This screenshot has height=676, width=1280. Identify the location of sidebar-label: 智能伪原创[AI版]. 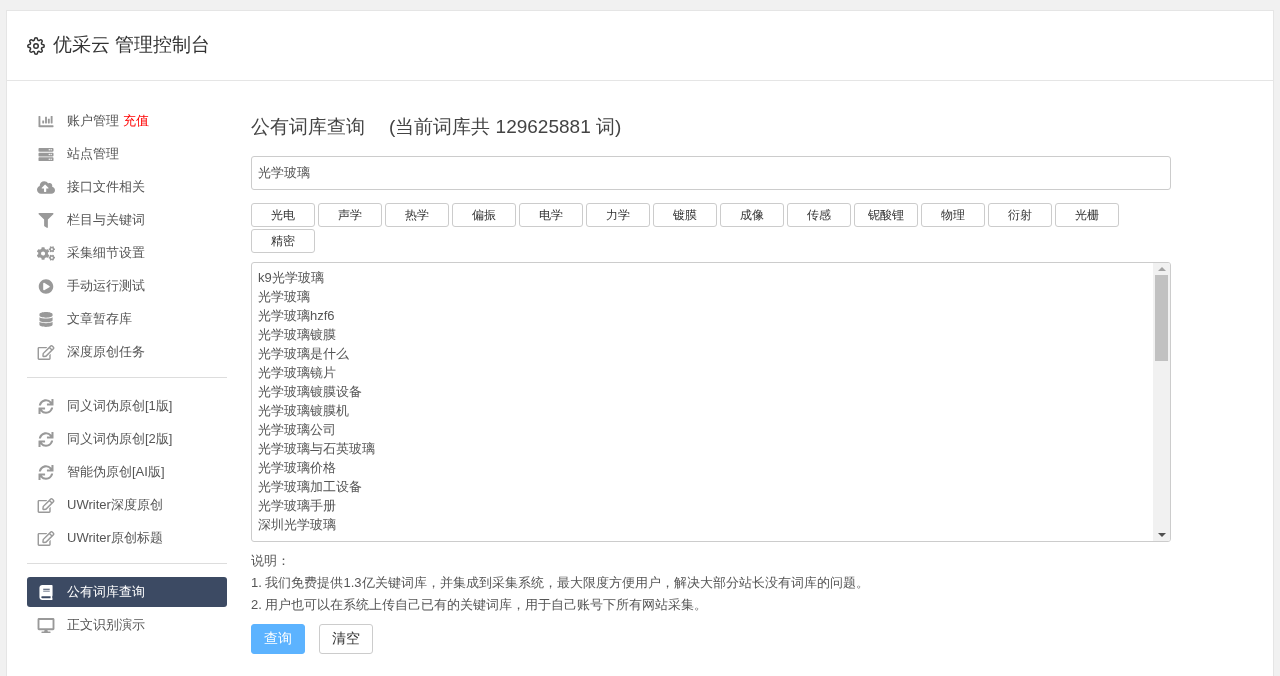
(116, 472).